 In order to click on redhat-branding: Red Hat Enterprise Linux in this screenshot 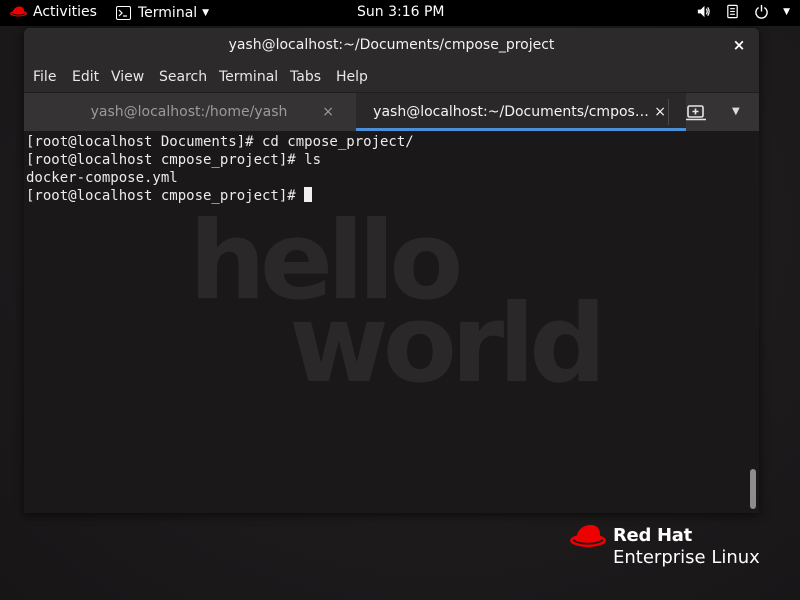, I will do `click(670, 545)`.